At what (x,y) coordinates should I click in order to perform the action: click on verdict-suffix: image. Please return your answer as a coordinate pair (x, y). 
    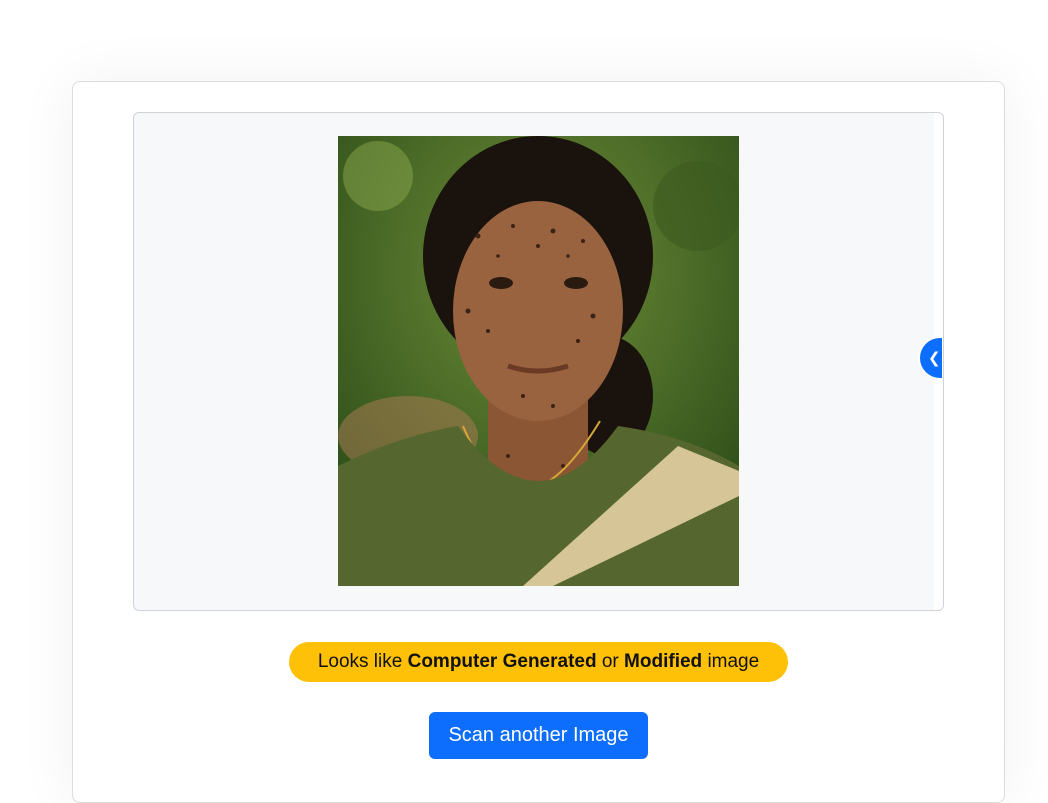
    Looking at the image, I should click on (733, 661).